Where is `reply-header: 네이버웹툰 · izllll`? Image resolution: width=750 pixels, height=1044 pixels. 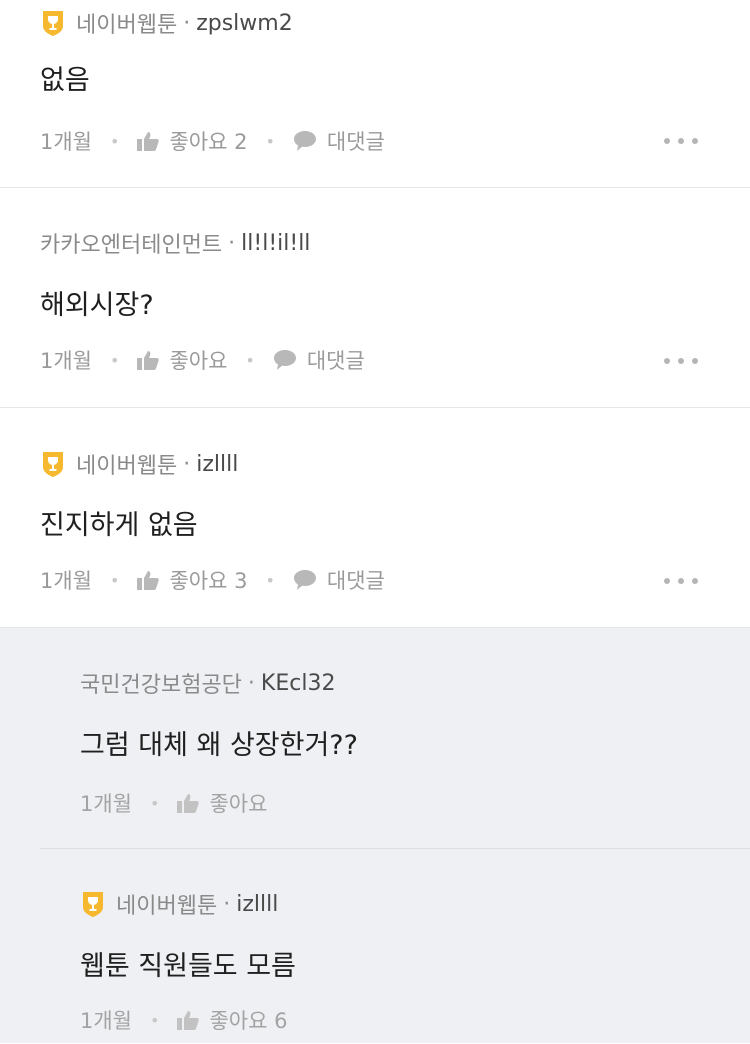 reply-header: 네이버웹툰 · izllll is located at coordinates (179, 904).